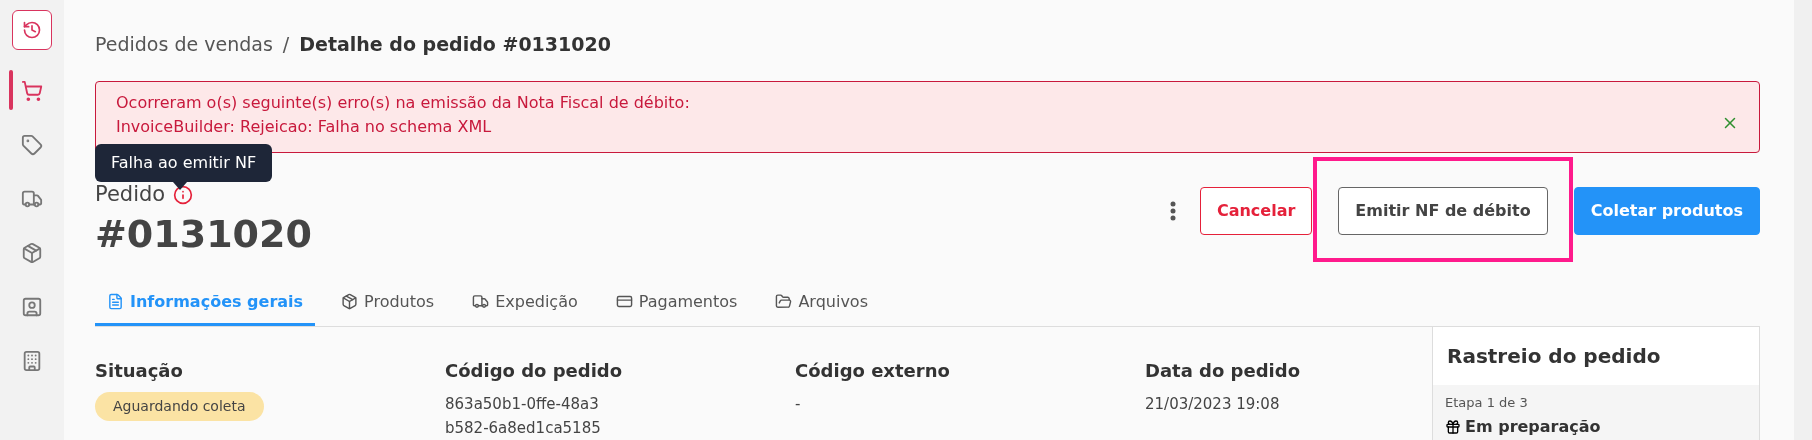  I want to click on panel-title: Rastreio do pedido, so click(1554, 356).